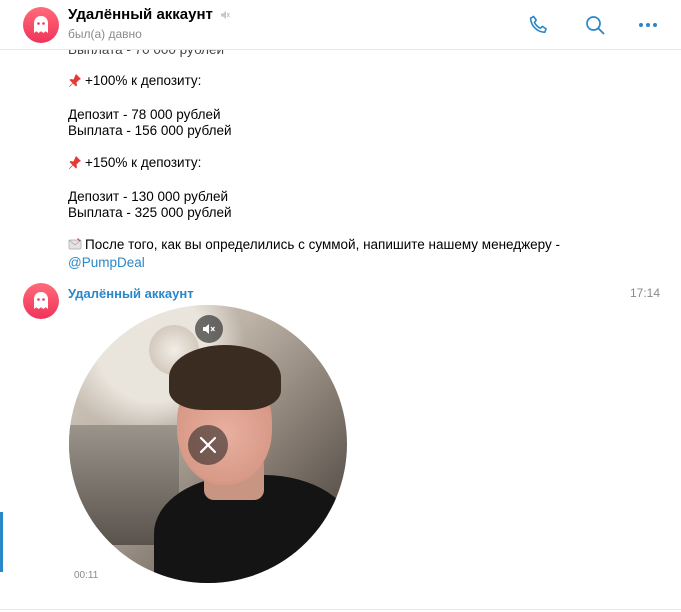 The image size is (681, 612). Describe the element at coordinates (340, 609) in the screenshot. I see `divider` at that location.